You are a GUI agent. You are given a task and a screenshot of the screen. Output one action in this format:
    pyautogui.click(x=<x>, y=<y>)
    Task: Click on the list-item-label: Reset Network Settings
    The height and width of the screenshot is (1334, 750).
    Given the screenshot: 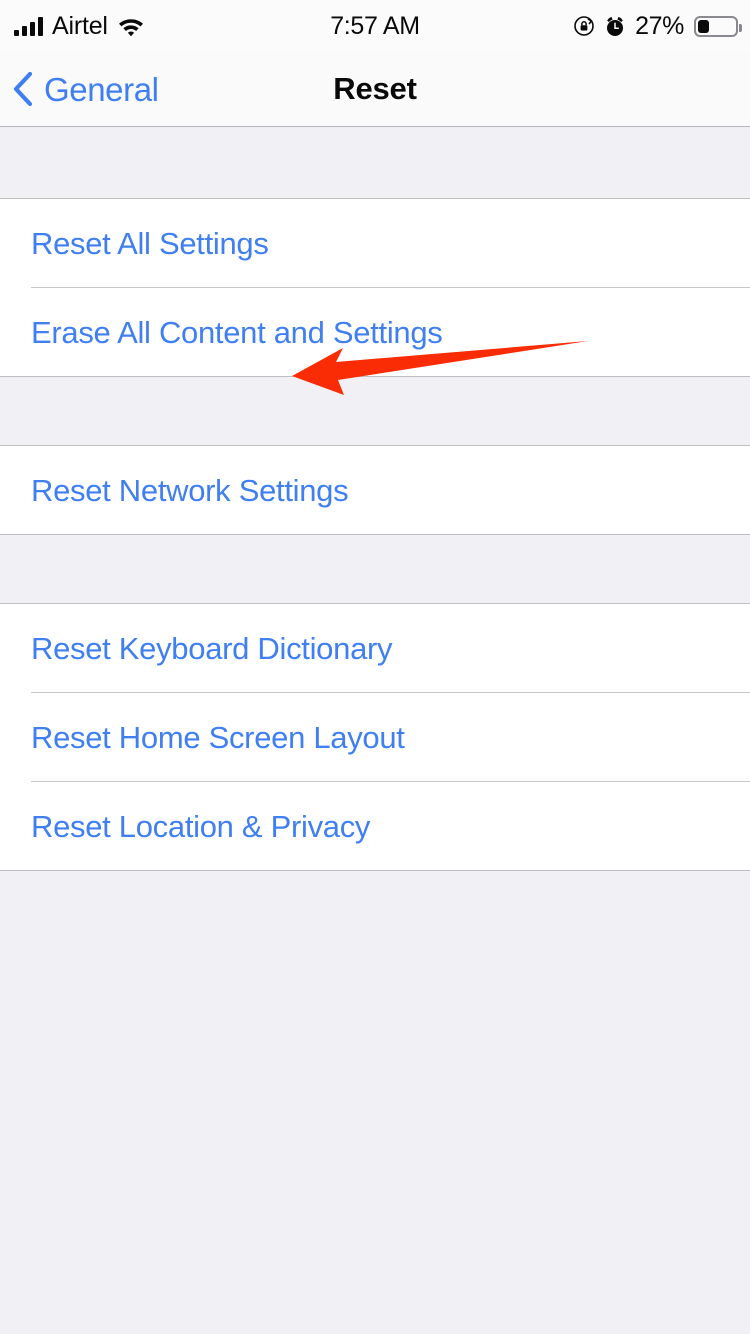 What is the action you would take?
    pyautogui.click(x=190, y=490)
    